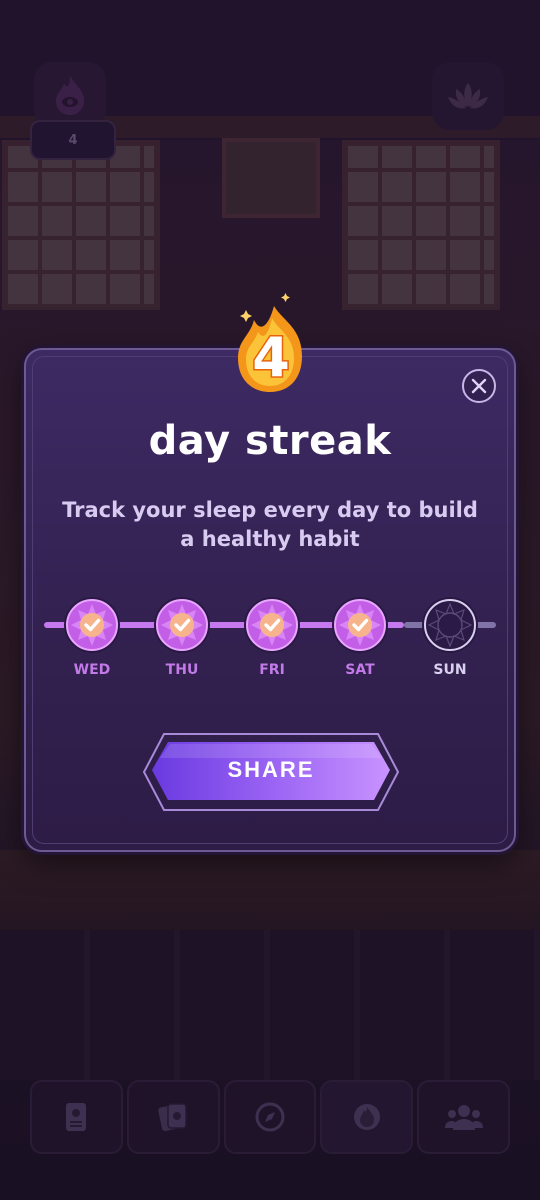  I want to click on window-right, so click(421, 225).